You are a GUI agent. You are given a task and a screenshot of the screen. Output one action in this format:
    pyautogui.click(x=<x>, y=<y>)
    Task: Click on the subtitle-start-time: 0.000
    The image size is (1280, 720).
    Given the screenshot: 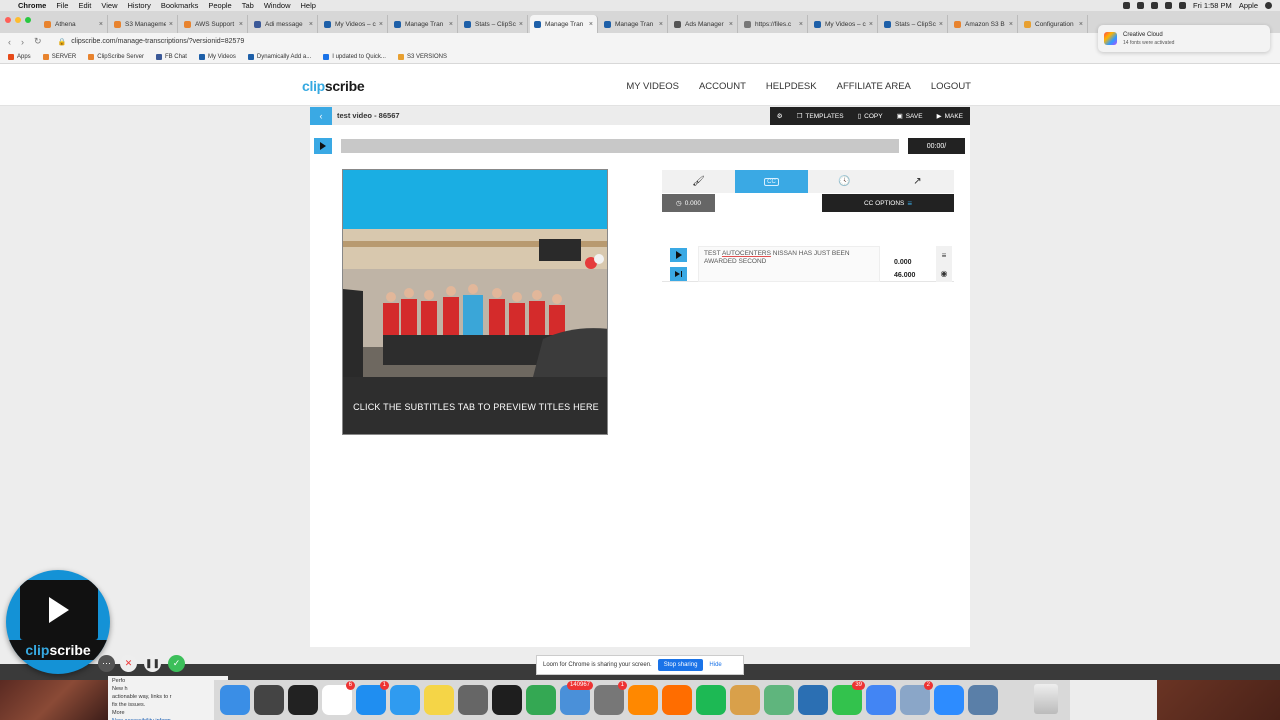 What is the action you would take?
    pyautogui.click(x=903, y=262)
    